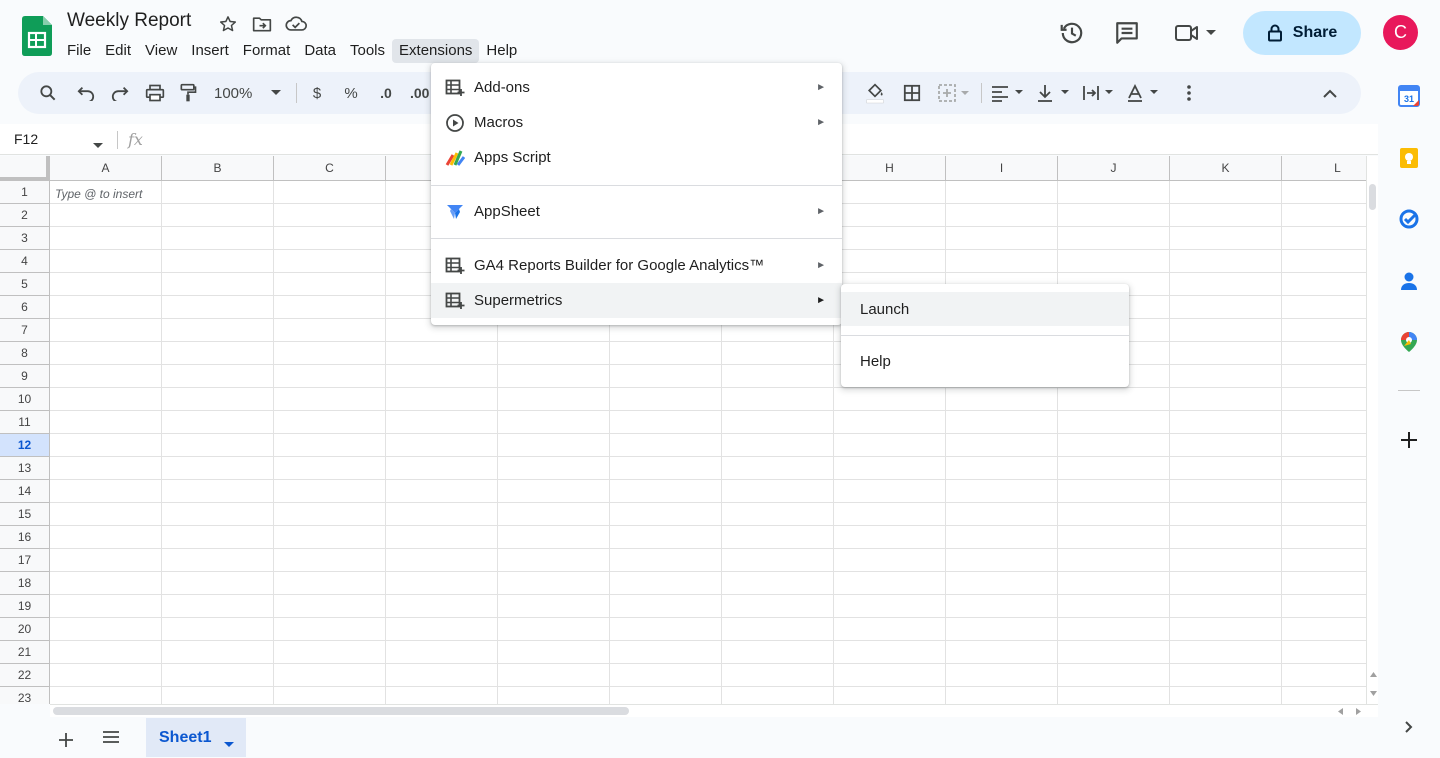  I want to click on horizontal-scroll-thumb, so click(341, 711).